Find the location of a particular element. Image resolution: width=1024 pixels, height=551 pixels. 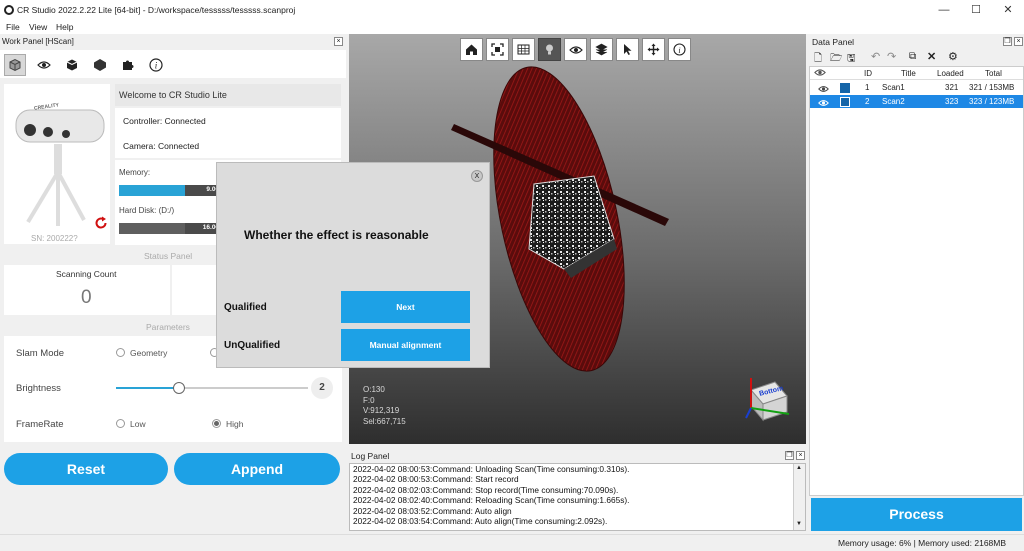

viewport-info-icon: i is located at coordinates (679, 49).